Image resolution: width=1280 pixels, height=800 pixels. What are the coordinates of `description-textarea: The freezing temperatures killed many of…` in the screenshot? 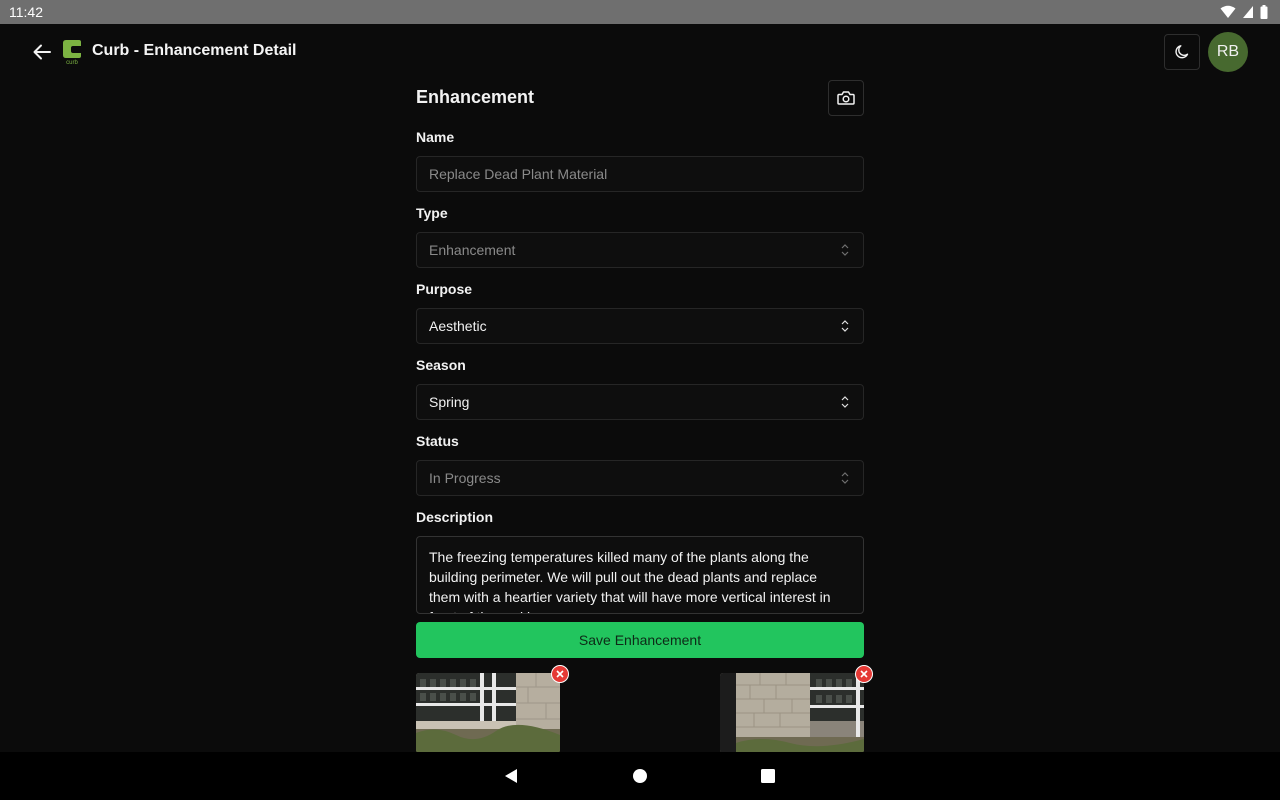 It's located at (640, 575).